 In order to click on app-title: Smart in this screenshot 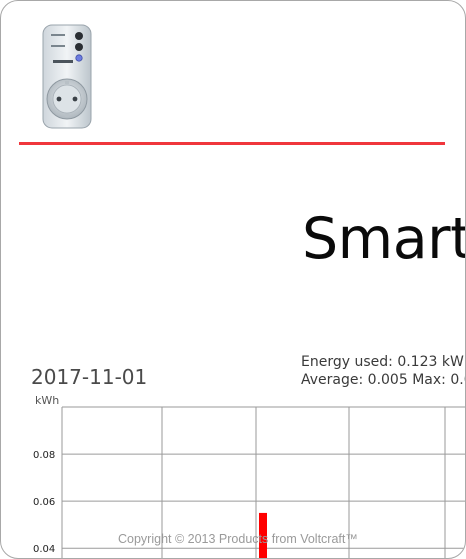, I will do `click(384, 239)`.